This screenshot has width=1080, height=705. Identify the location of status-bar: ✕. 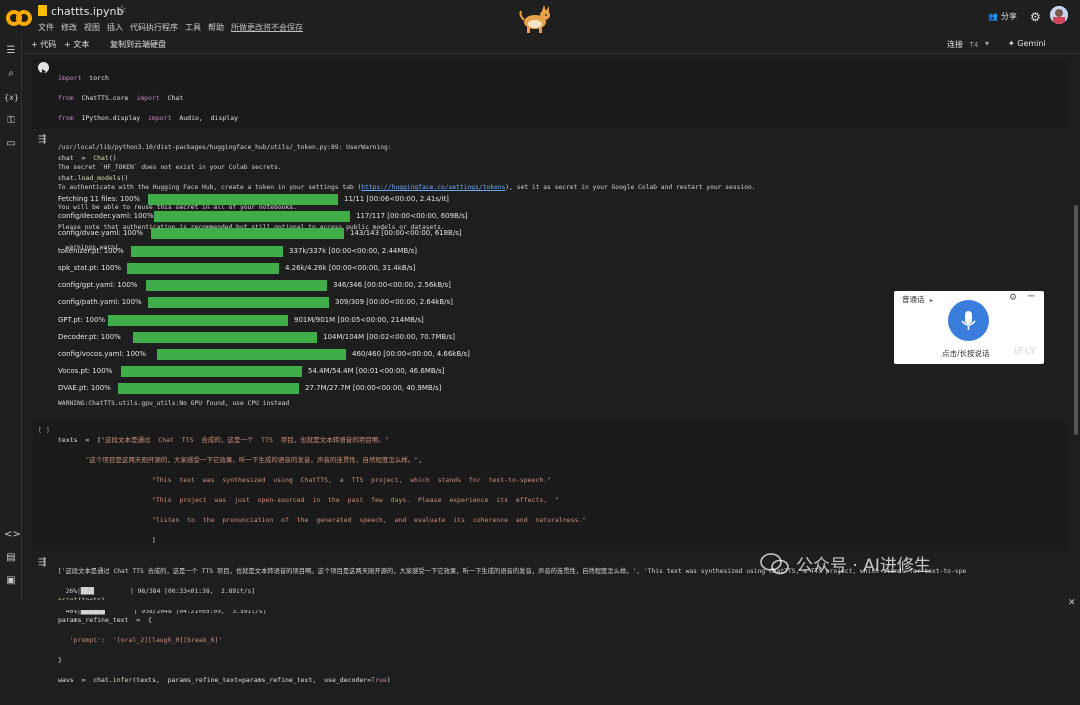
(540, 604).